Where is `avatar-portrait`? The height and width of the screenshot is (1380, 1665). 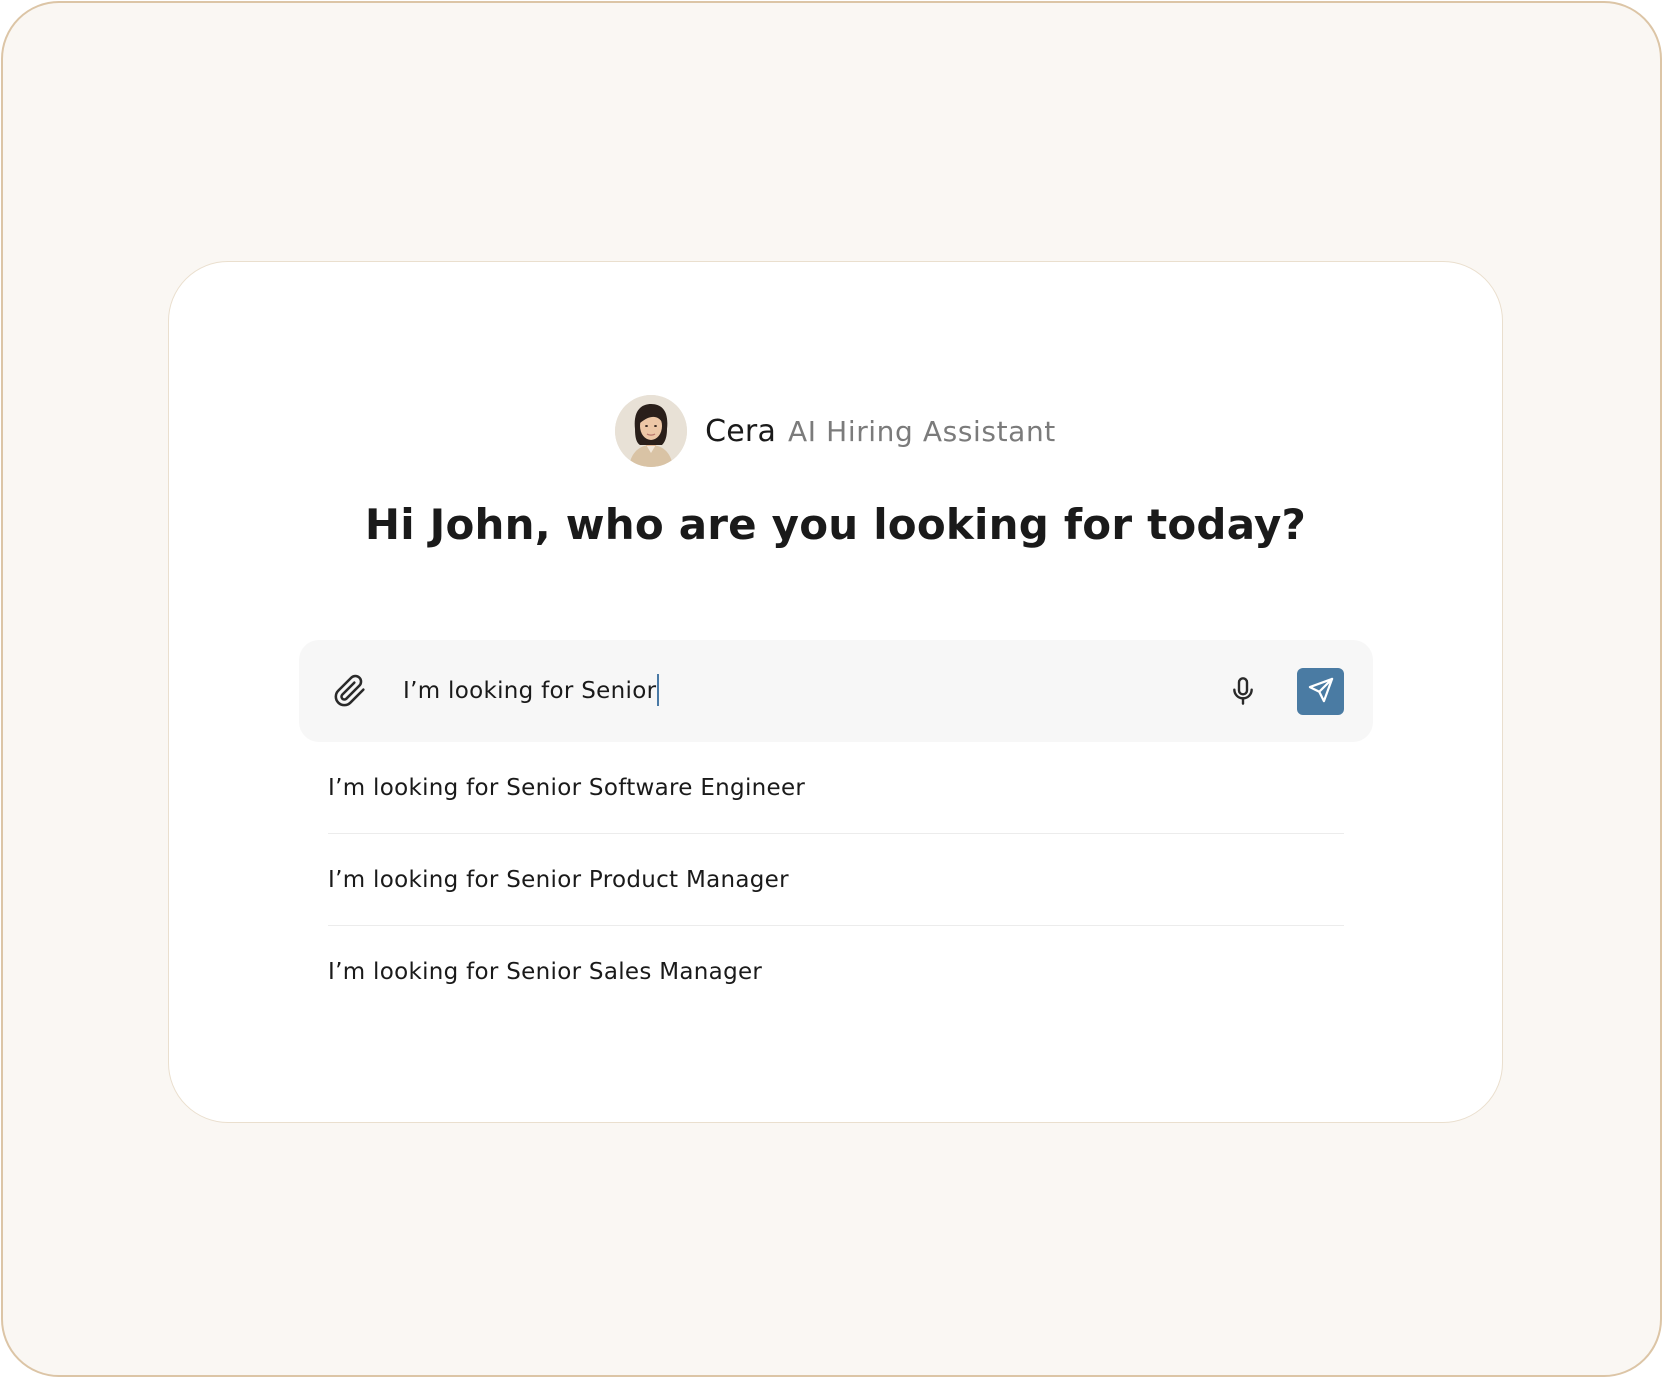 avatar-portrait is located at coordinates (651, 431).